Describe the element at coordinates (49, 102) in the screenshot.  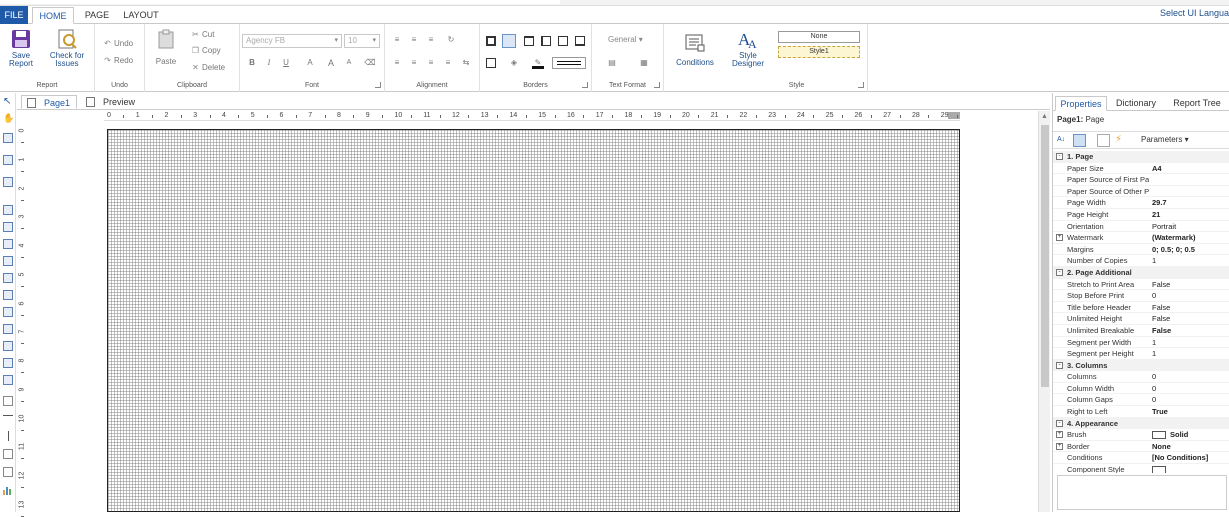
I see `tab-page1: Page1` at that location.